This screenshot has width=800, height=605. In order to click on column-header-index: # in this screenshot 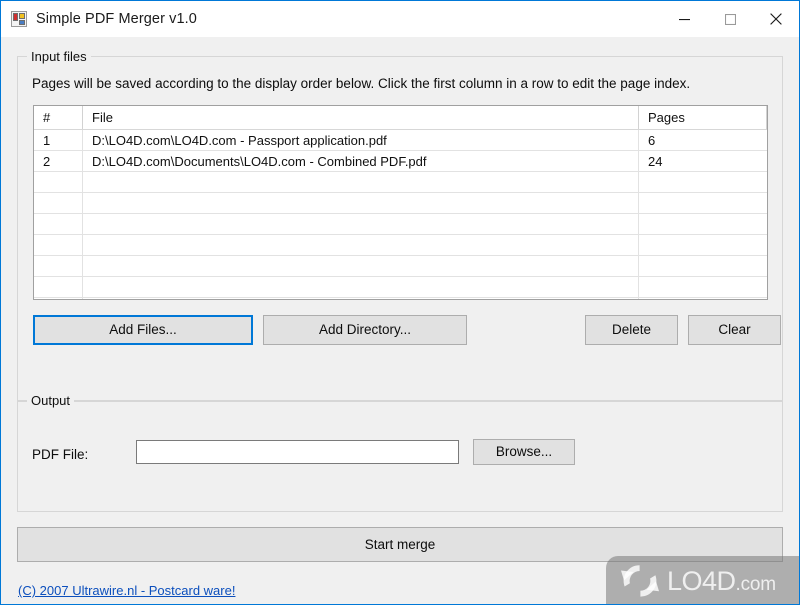, I will do `click(58, 117)`.